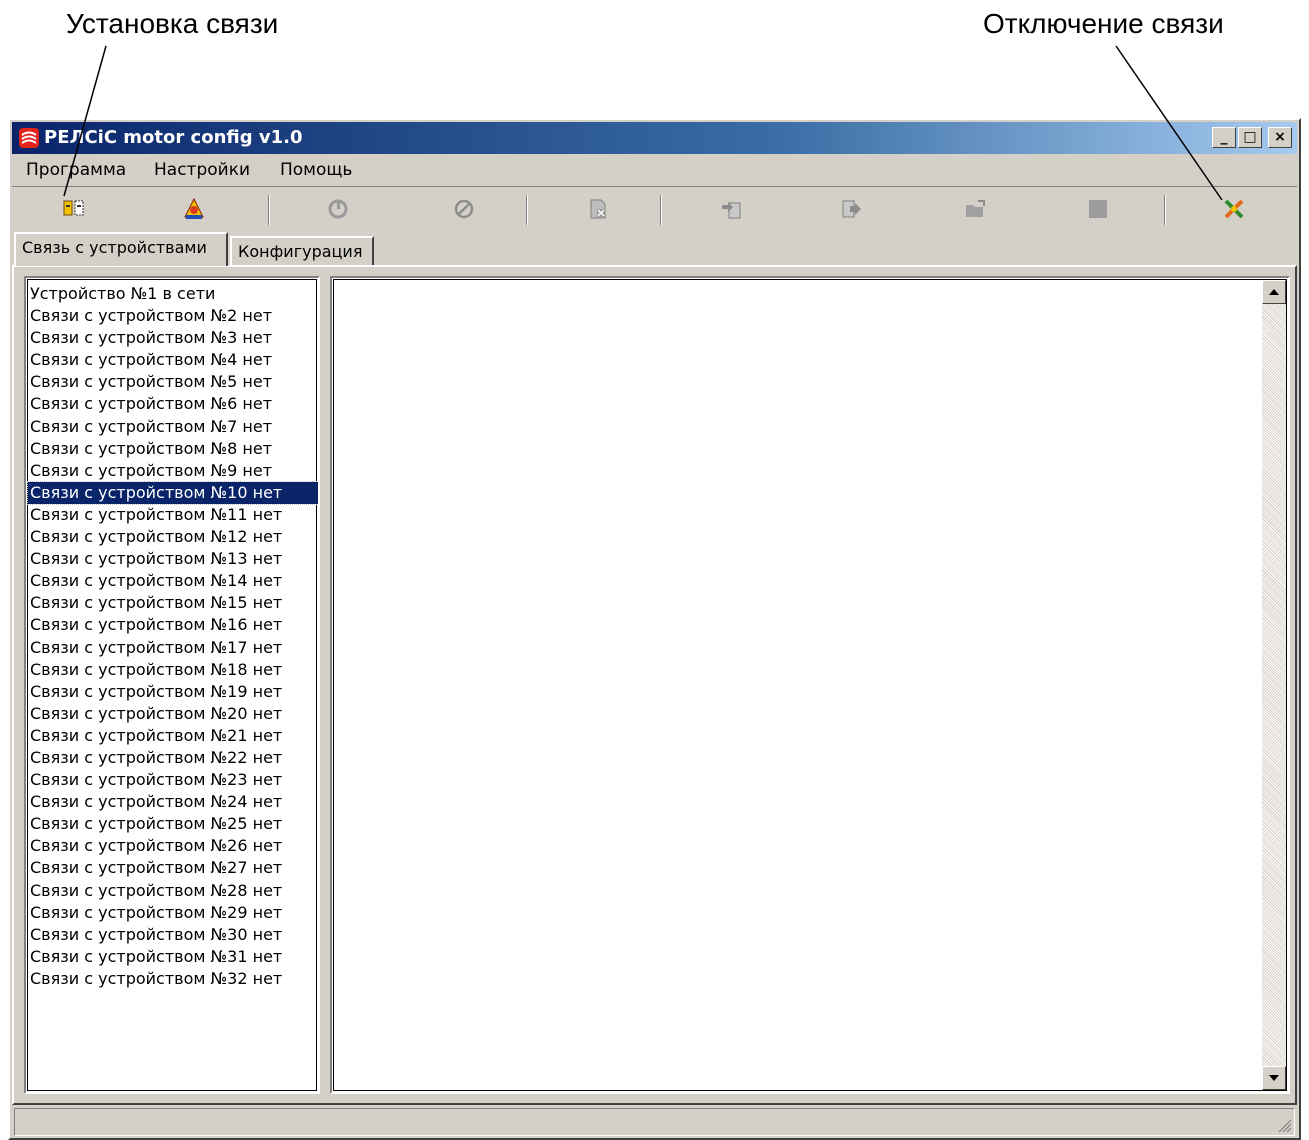 This screenshot has height=1140, width=1309. Describe the element at coordinates (172, 935) in the screenshot. I see `list-item: Связи с устройством №30 нет` at that location.